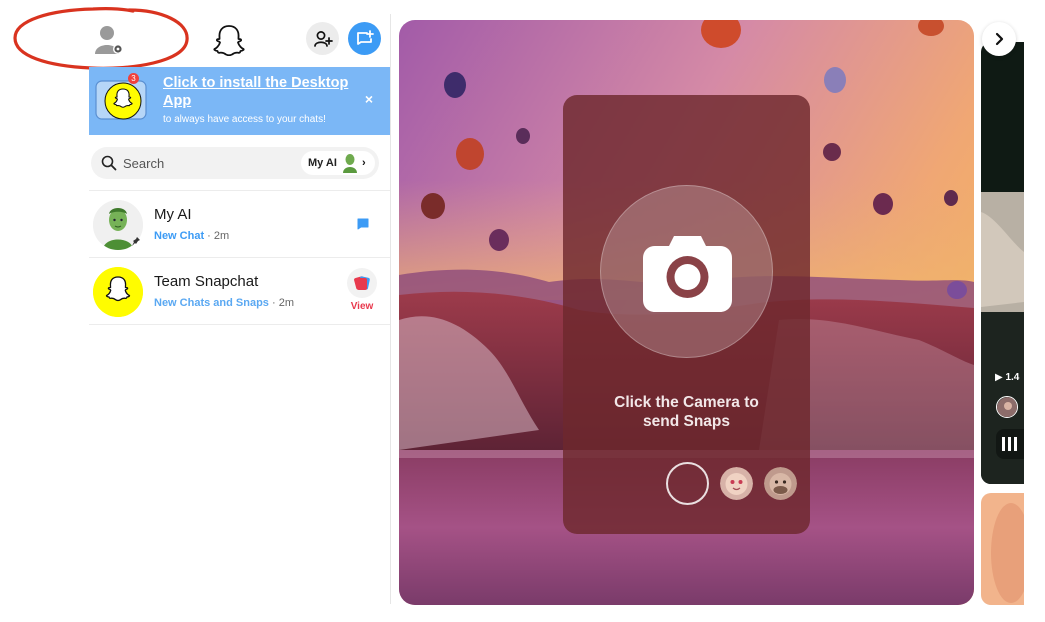  I want to click on chat-status: New Chat · 2m, so click(191, 236).